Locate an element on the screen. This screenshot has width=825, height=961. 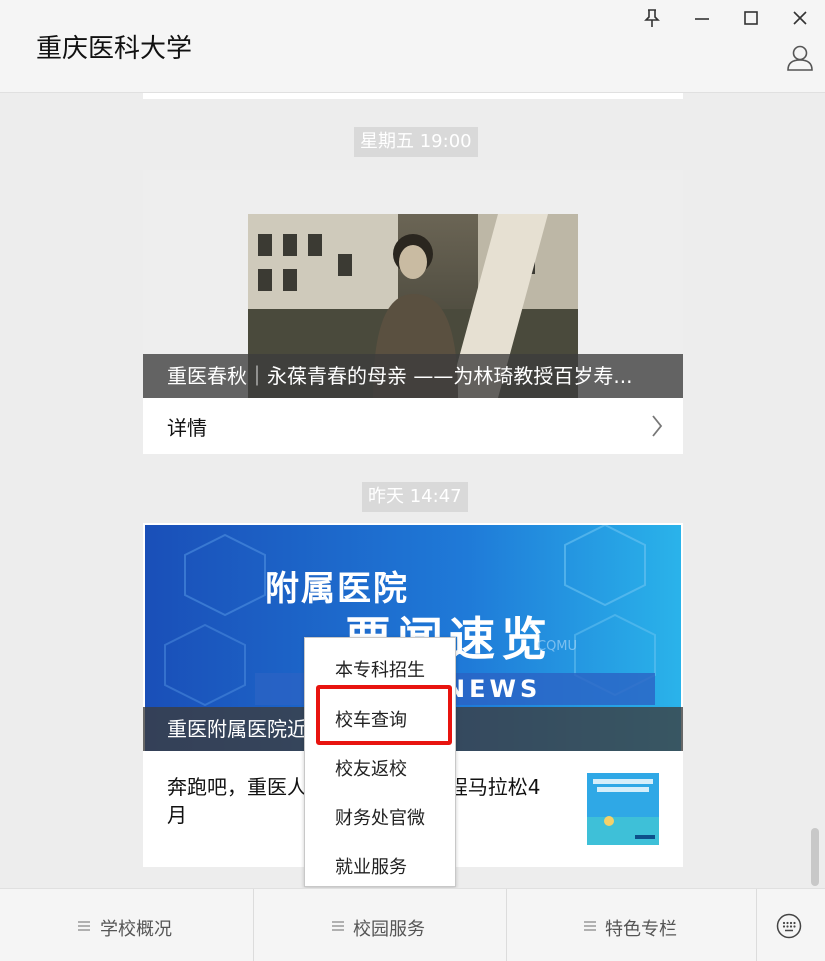
scrollbar-thumb is located at coordinates (815, 857).